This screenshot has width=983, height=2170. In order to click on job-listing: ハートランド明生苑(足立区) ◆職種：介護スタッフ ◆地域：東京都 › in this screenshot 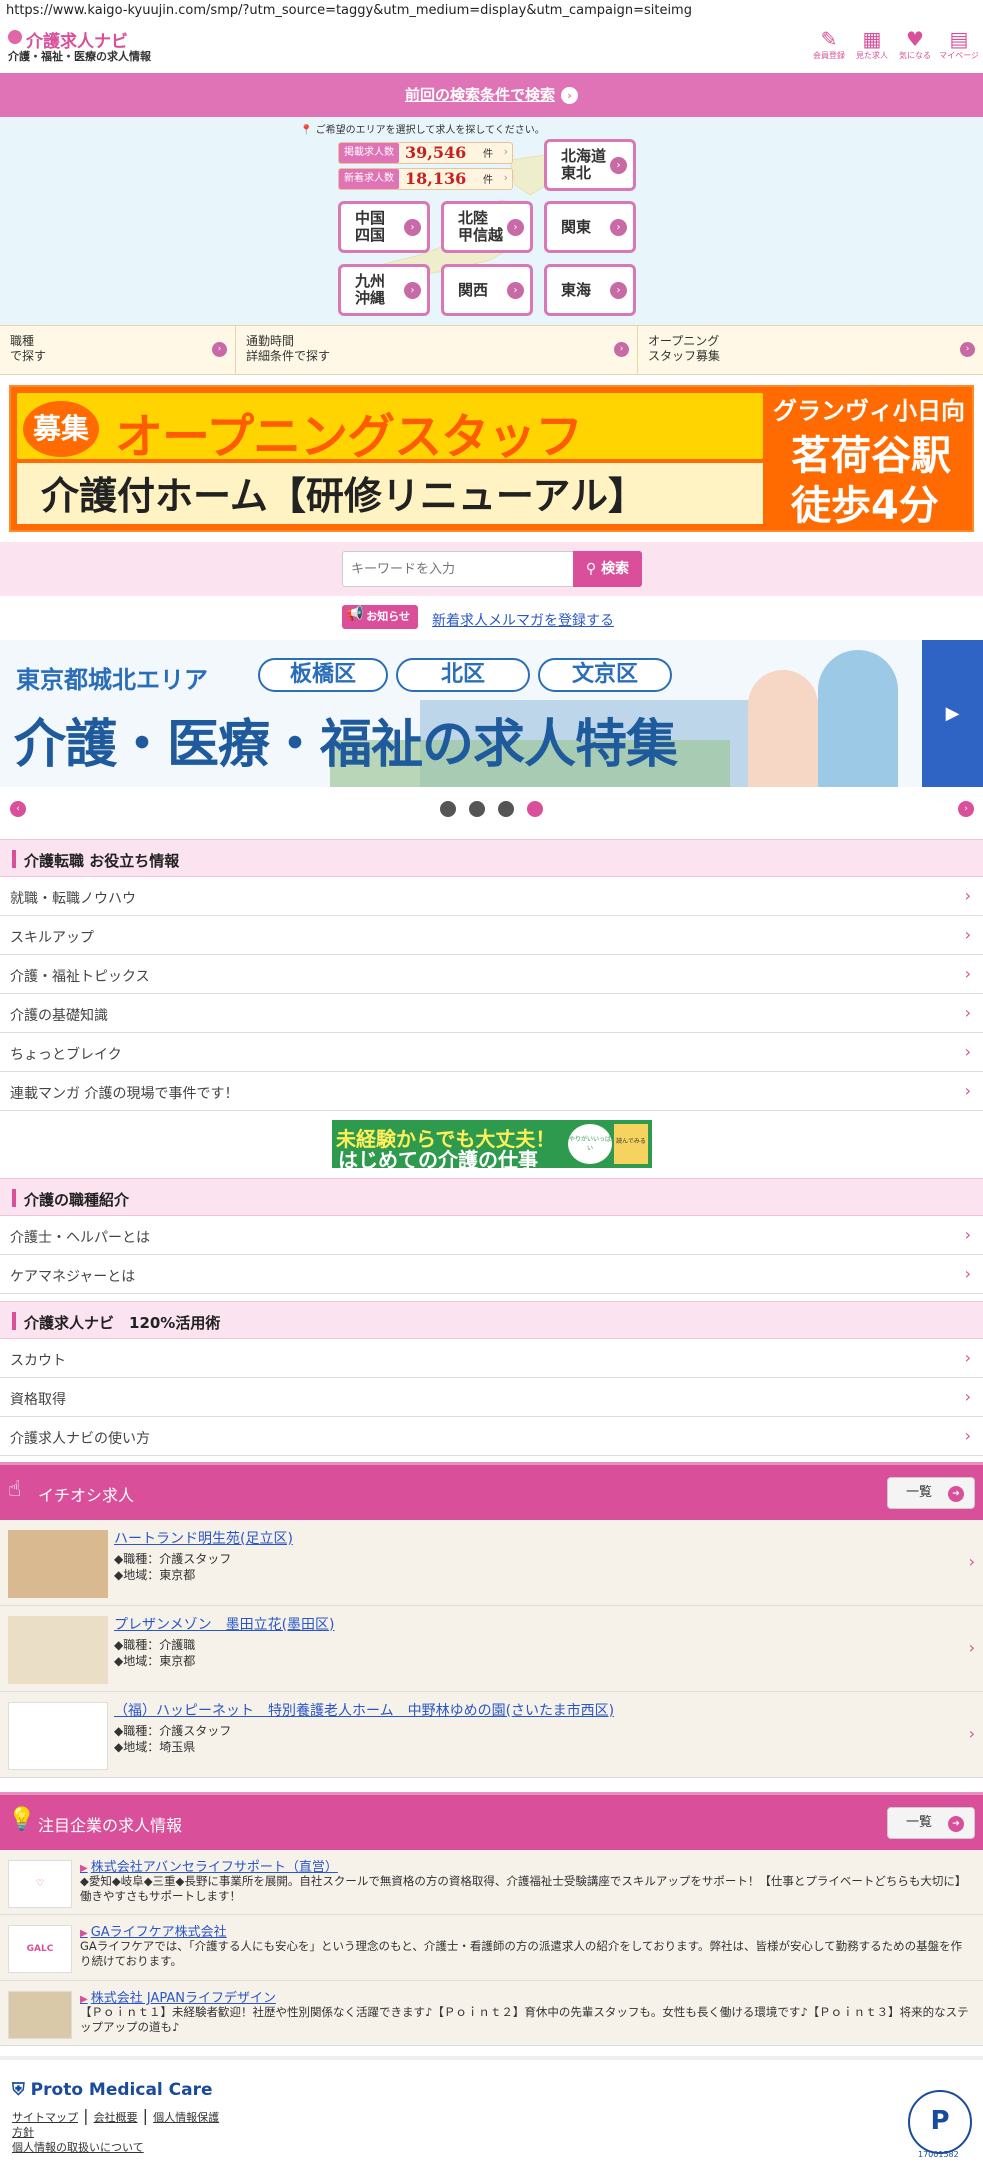, I will do `click(491, 1563)`.